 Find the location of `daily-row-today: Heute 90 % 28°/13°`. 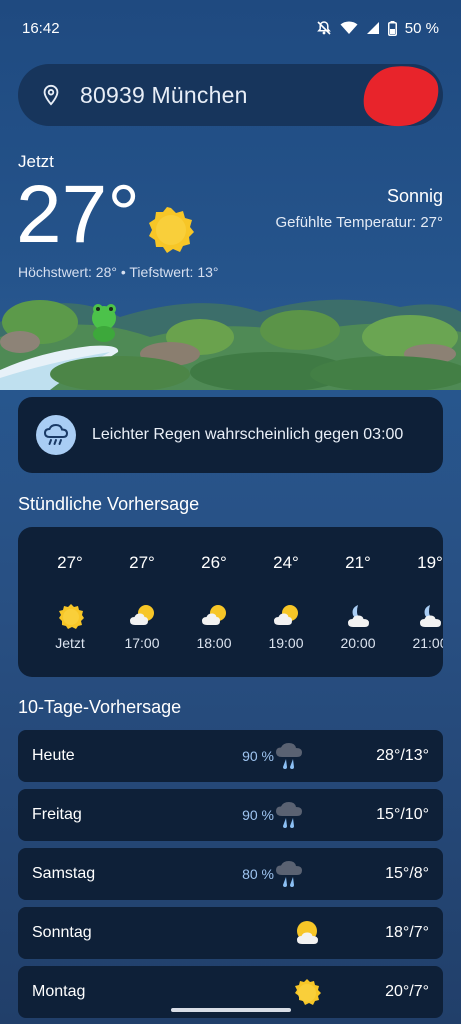

daily-row-today: Heute 90 % 28°/13° is located at coordinates (230, 756).